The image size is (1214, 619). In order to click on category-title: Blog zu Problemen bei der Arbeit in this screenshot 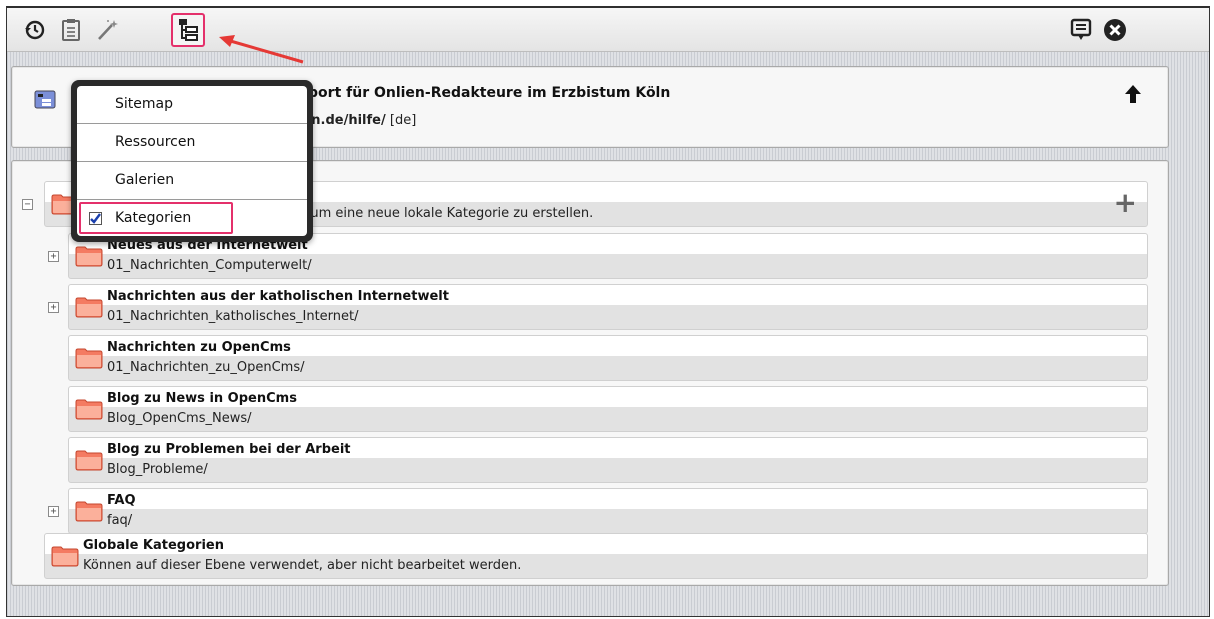, I will do `click(229, 449)`.